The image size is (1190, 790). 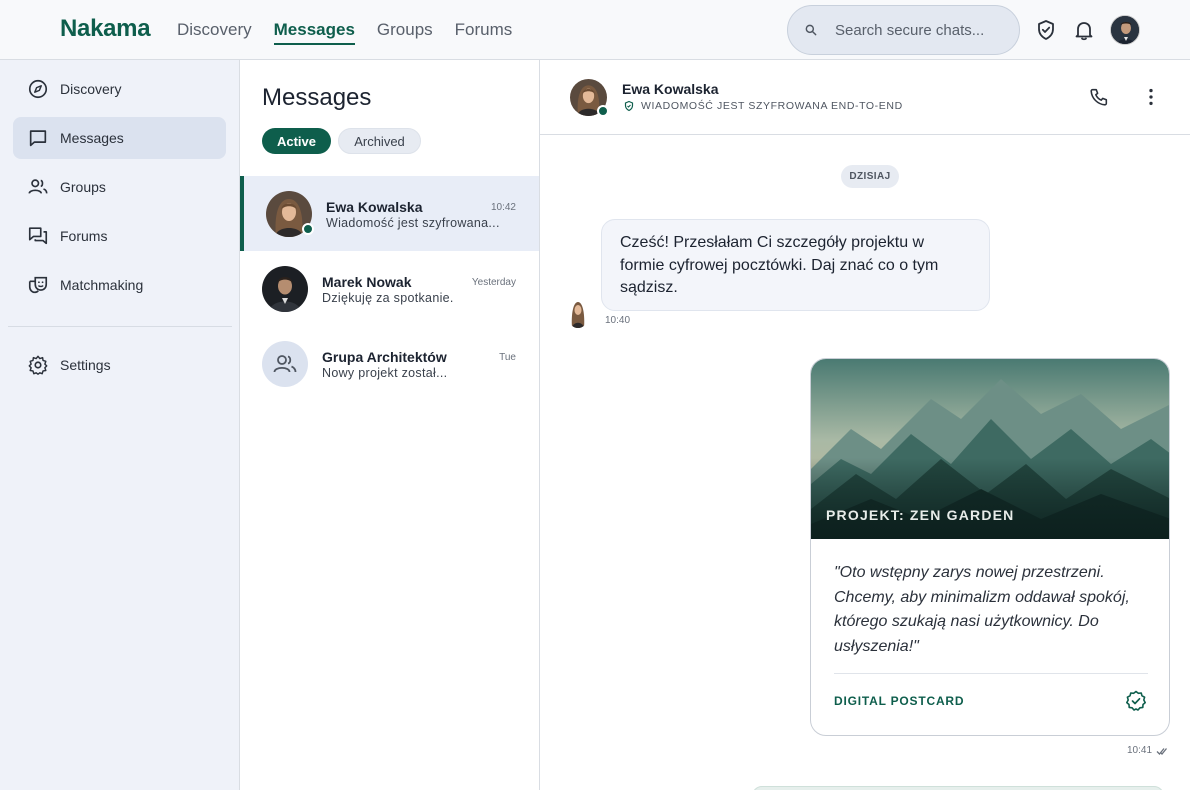 What do you see at coordinates (102, 285) in the screenshot?
I see `sidebar-item-label: Matchmaking` at bounding box center [102, 285].